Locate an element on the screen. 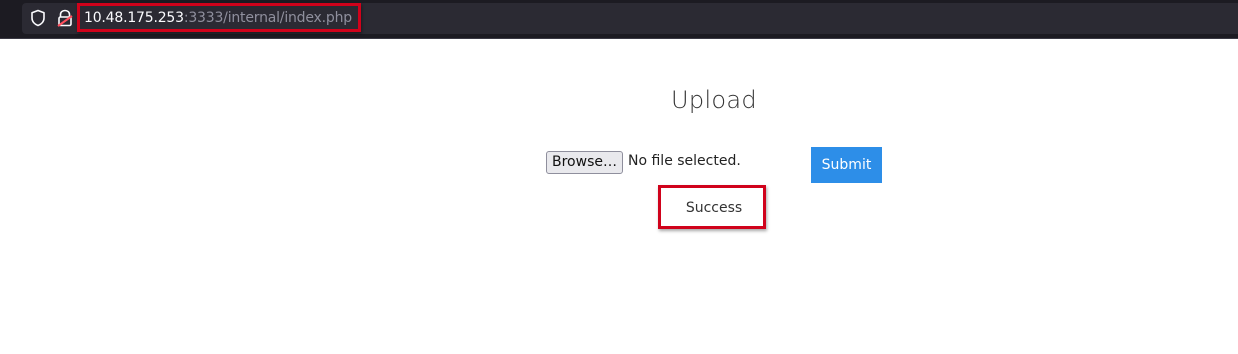 This screenshot has height=354, width=1238. file-status-text: No file selected. is located at coordinates (684, 161).